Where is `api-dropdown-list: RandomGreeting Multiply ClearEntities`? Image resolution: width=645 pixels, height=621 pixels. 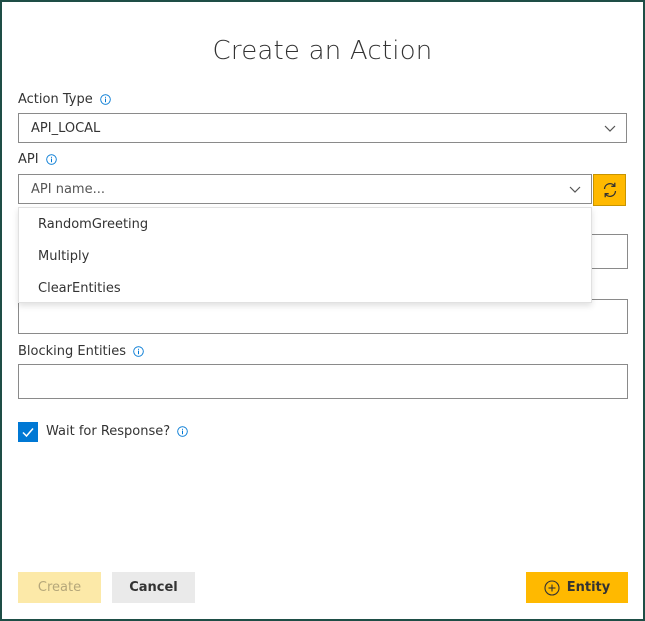 api-dropdown-list: RandomGreeting Multiply ClearEntities is located at coordinates (305, 255).